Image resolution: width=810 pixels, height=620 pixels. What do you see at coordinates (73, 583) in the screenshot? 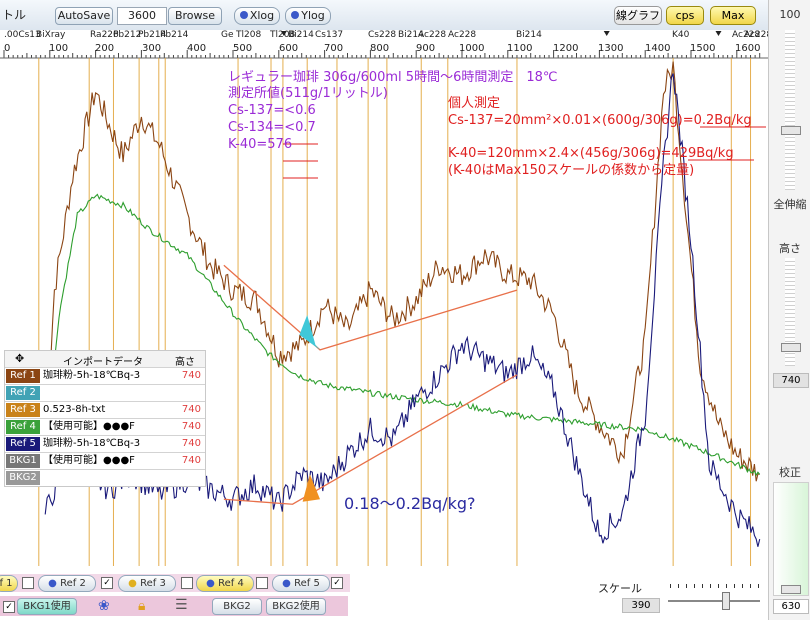
I see `ref2-label: Ref 2` at bounding box center [73, 583].